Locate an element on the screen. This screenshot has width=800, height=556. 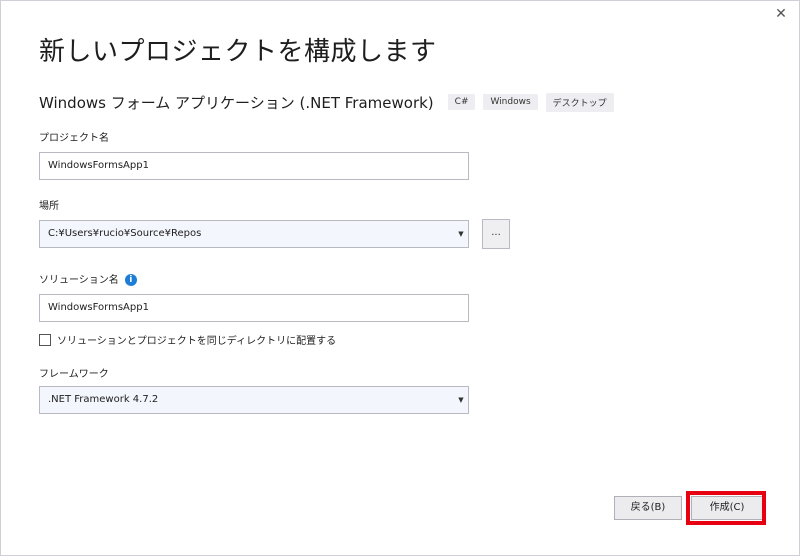
project-name-input: WindowsFormsApp1 is located at coordinates (254, 166).